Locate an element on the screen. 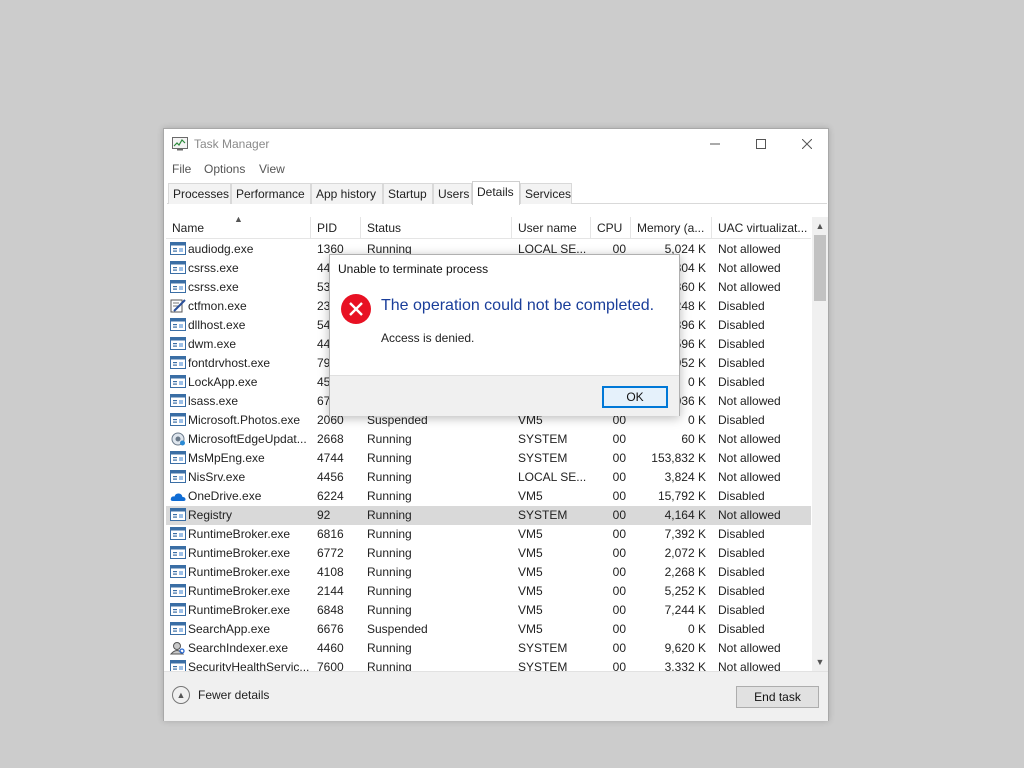 This screenshot has height=768, width=1024. scroll-thumb is located at coordinates (820, 268).